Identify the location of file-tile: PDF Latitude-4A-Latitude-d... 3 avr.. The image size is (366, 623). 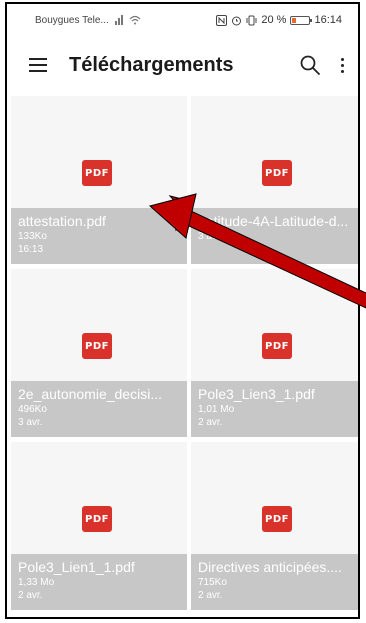
(274, 180).